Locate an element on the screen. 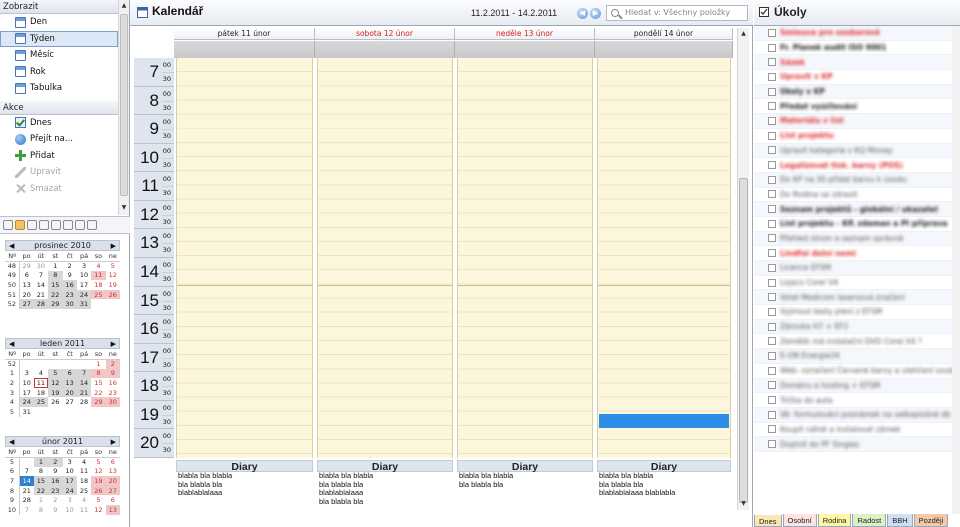  task-tab-5: Později is located at coordinates (931, 520).